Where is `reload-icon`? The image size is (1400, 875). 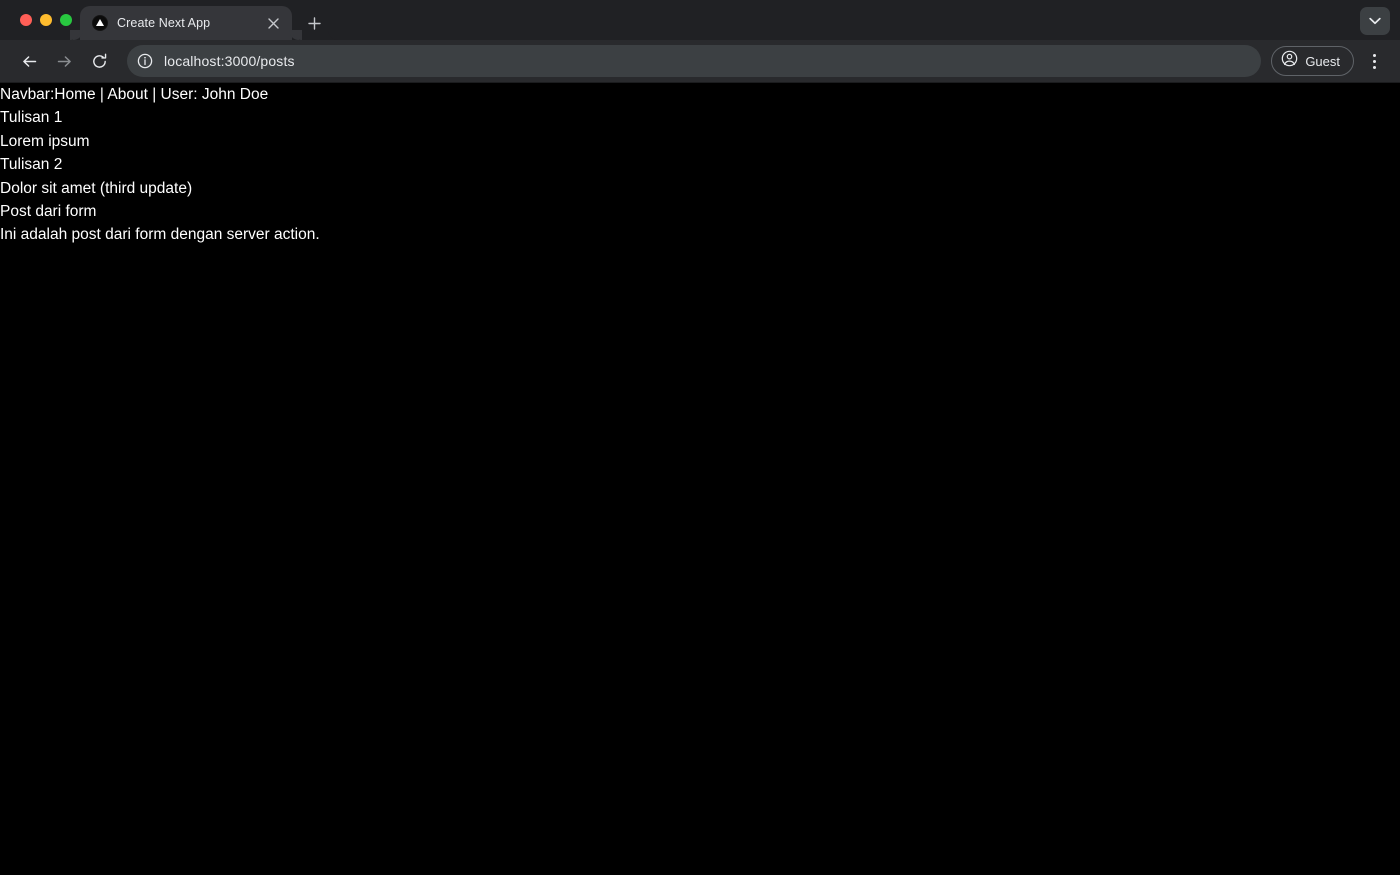
reload-icon is located at coordinates (99, 60).